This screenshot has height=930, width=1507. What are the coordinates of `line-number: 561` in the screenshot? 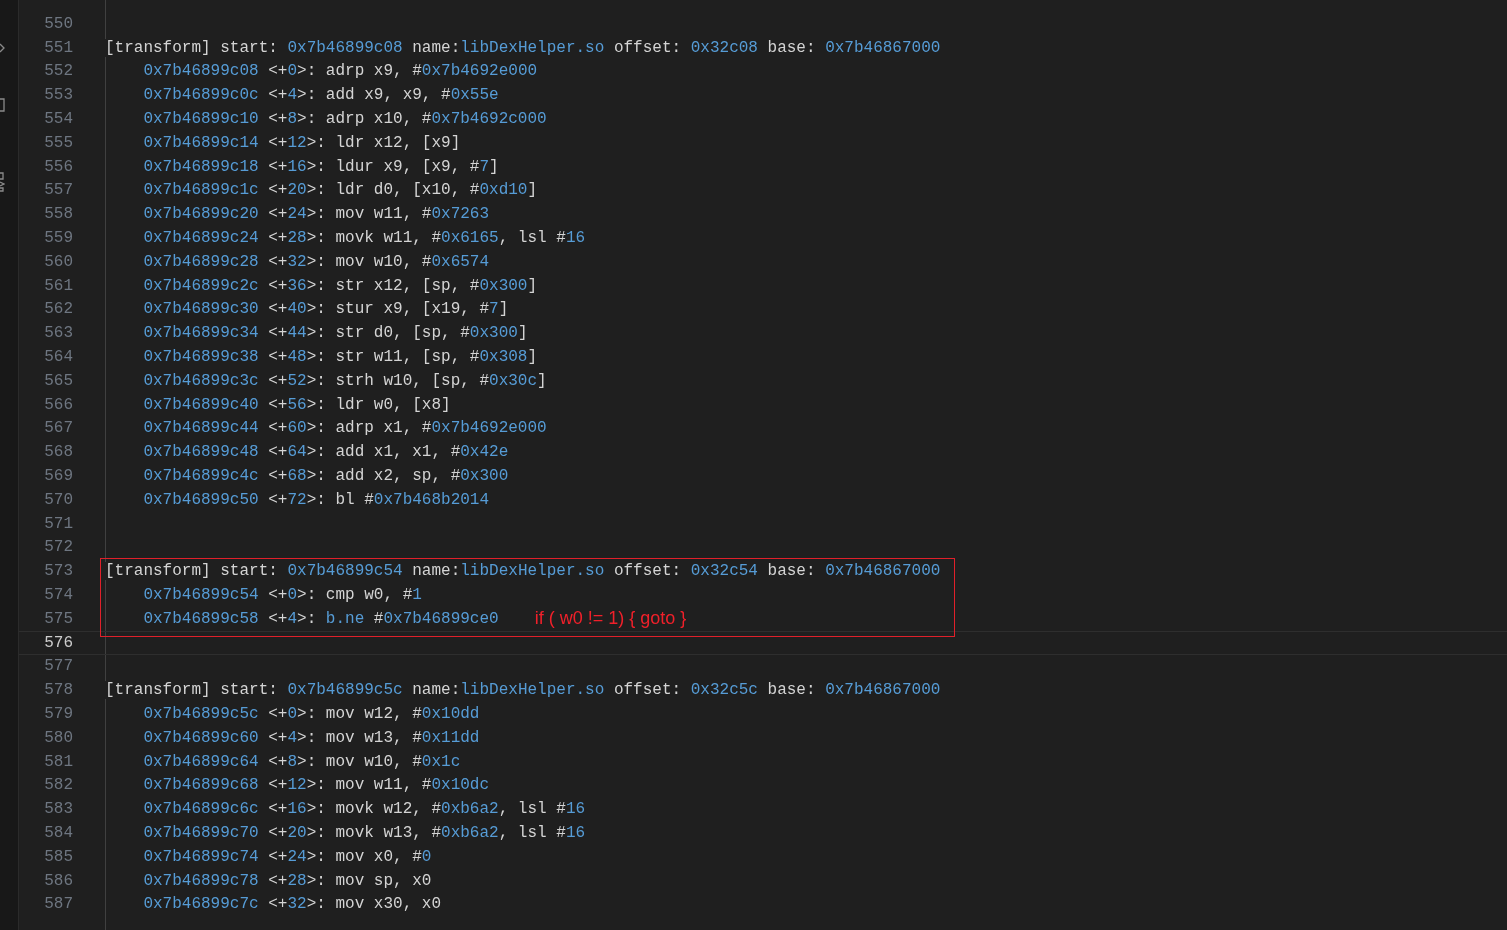 It's located at (58, 285).